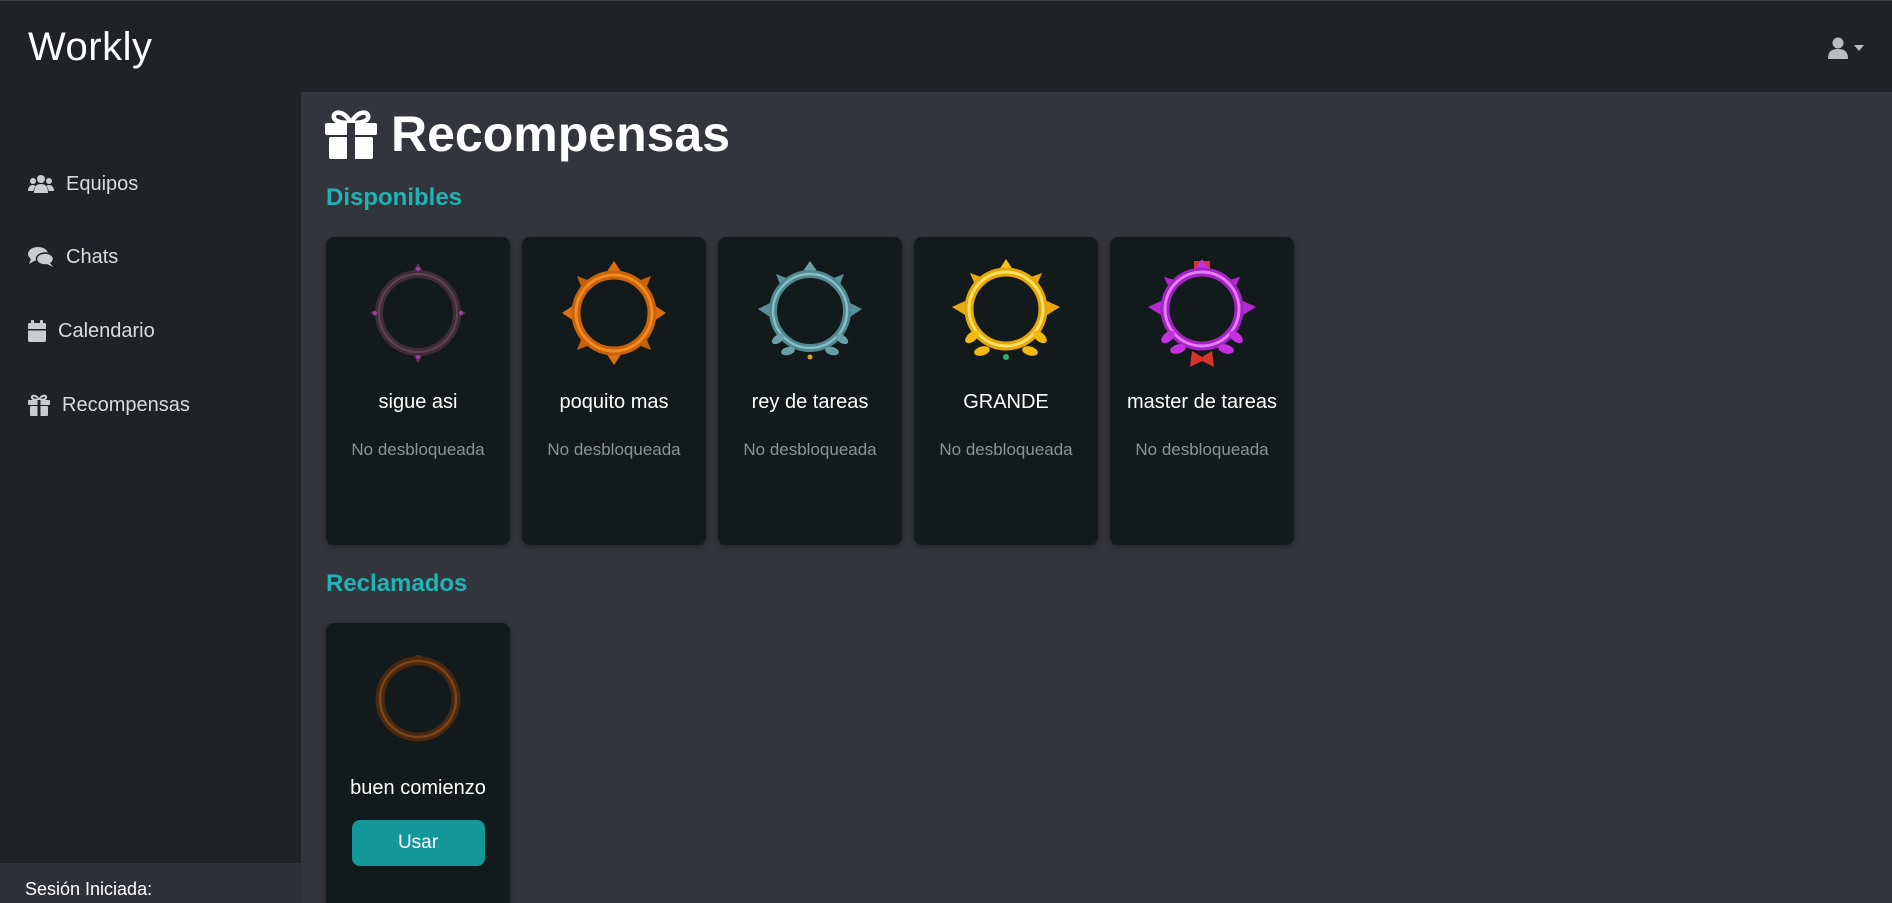 This screenshot has height=903, width=1892. I want to click on sidebar-item-recompensas: Recompensas, so click(109, 405).